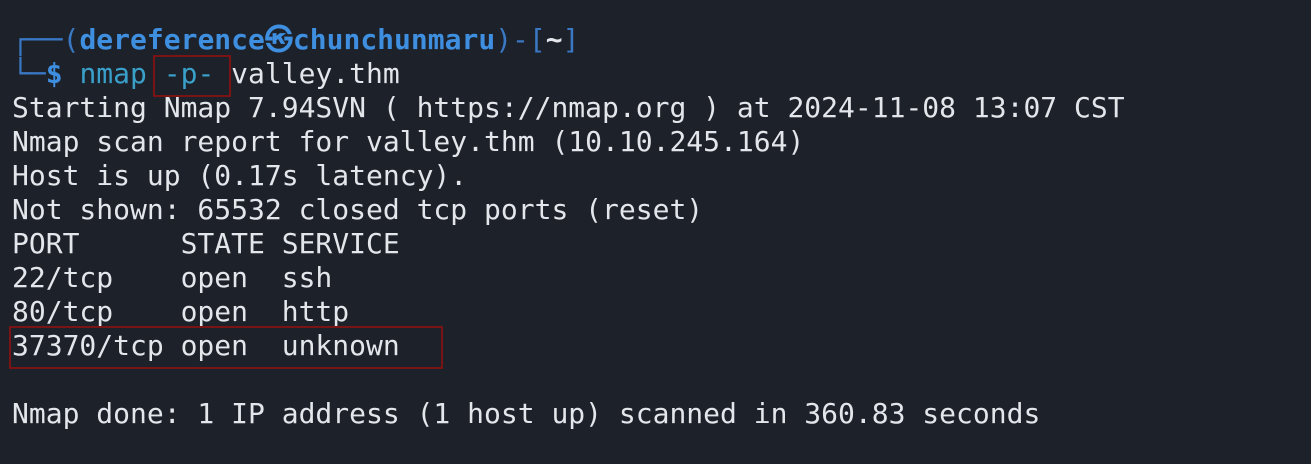 The height and width of the screenshot is (464, 1311). Describe the element at coordinates (504, 39) in the screenshot. I see `prompt-close-paren: )` at that location.